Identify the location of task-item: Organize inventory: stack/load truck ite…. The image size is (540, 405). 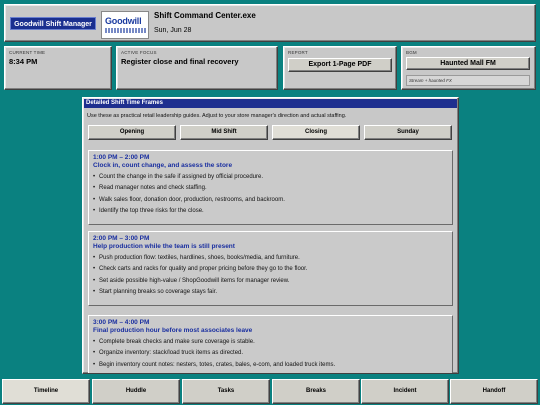
(270, 354).